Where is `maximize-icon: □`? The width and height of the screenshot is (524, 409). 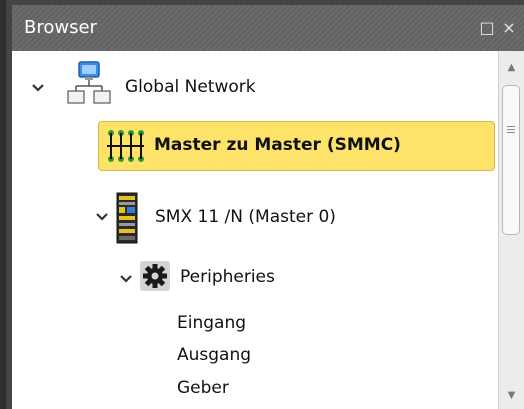 maximize-icon: □ is located at coordinates (487, 28).